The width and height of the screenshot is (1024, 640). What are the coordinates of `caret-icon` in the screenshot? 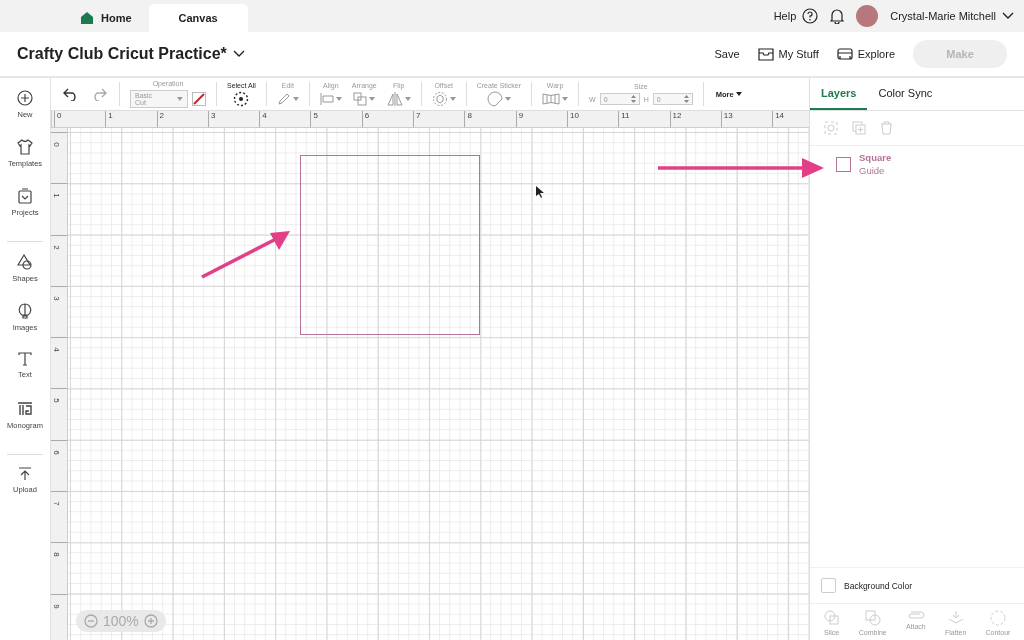 It's located at (738, 94).